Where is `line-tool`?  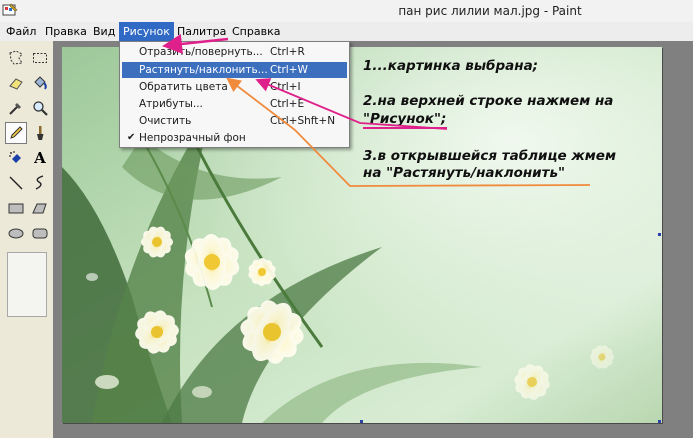
line-tool is located at coordinates (16, 183).